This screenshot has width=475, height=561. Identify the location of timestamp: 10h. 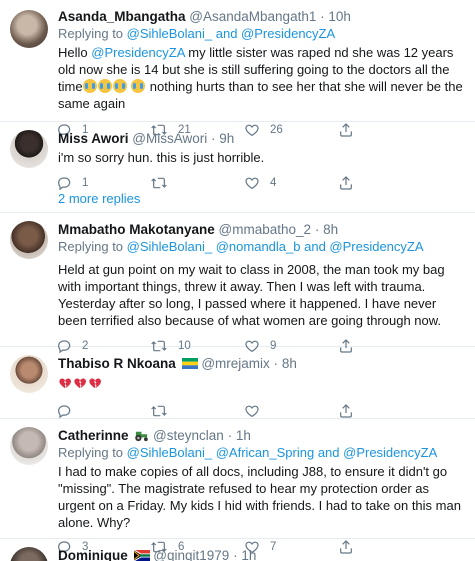
(339, 16).